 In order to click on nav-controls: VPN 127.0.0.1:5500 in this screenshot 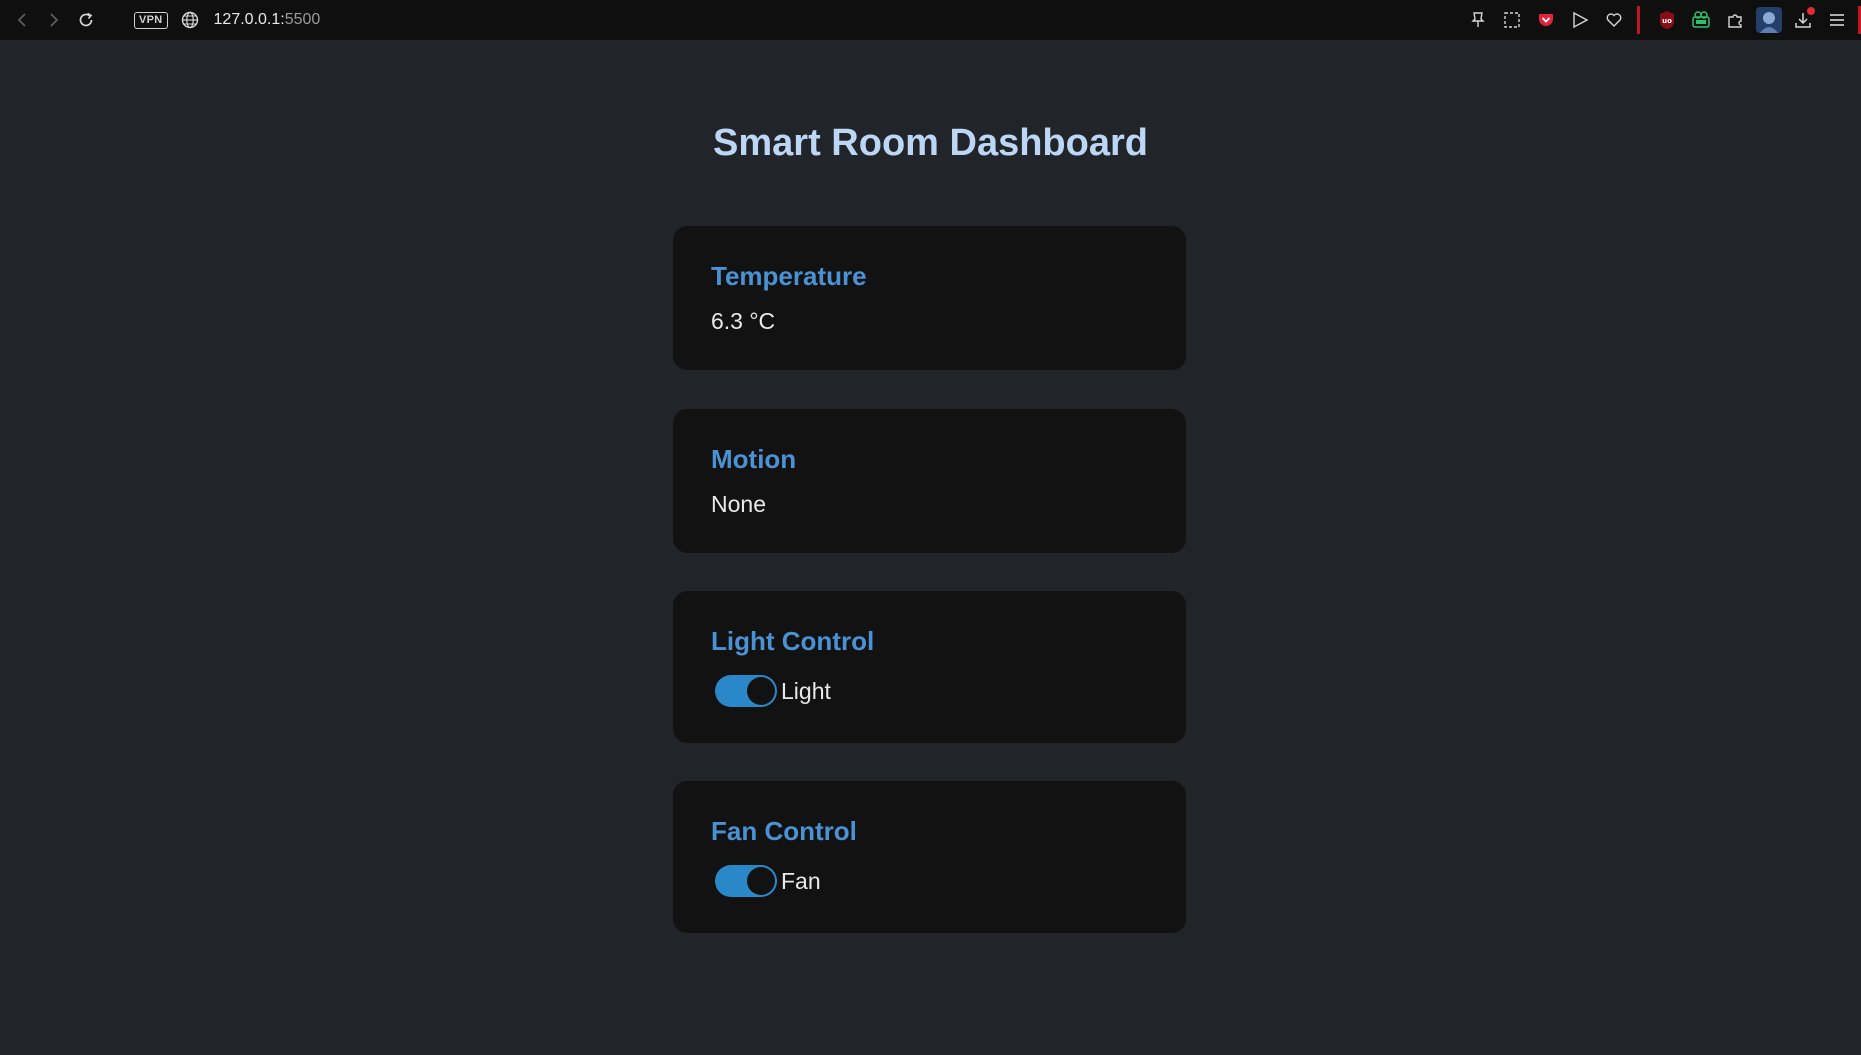, I will do `click(160, 20)`.